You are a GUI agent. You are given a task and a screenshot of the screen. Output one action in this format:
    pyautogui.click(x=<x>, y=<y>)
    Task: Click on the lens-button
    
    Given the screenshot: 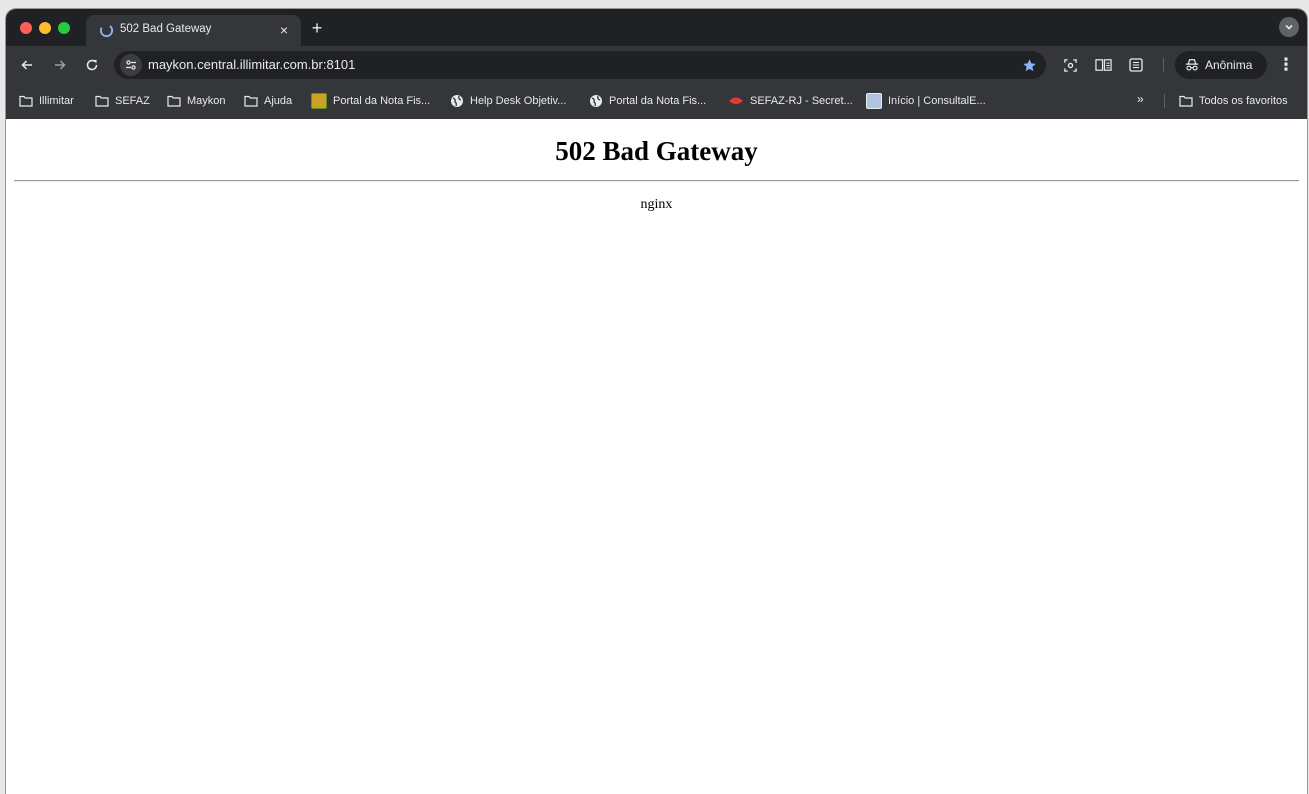 What is the action you would take?
    pyautogui.click(x=1070, y=65)
    